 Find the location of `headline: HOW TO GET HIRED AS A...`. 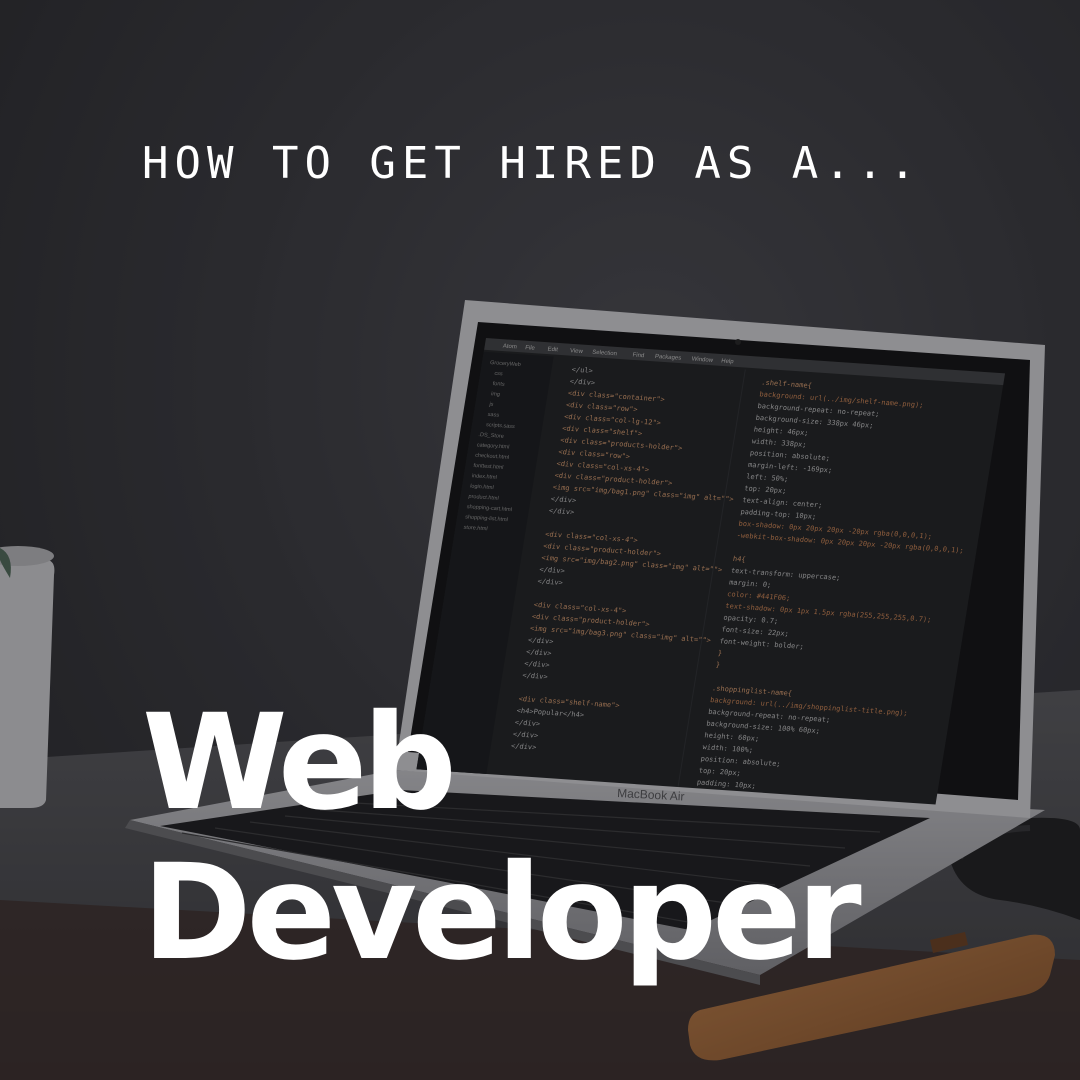

headline: HOW TO GET HIRED AS A... is located at coordinates (532, 163).